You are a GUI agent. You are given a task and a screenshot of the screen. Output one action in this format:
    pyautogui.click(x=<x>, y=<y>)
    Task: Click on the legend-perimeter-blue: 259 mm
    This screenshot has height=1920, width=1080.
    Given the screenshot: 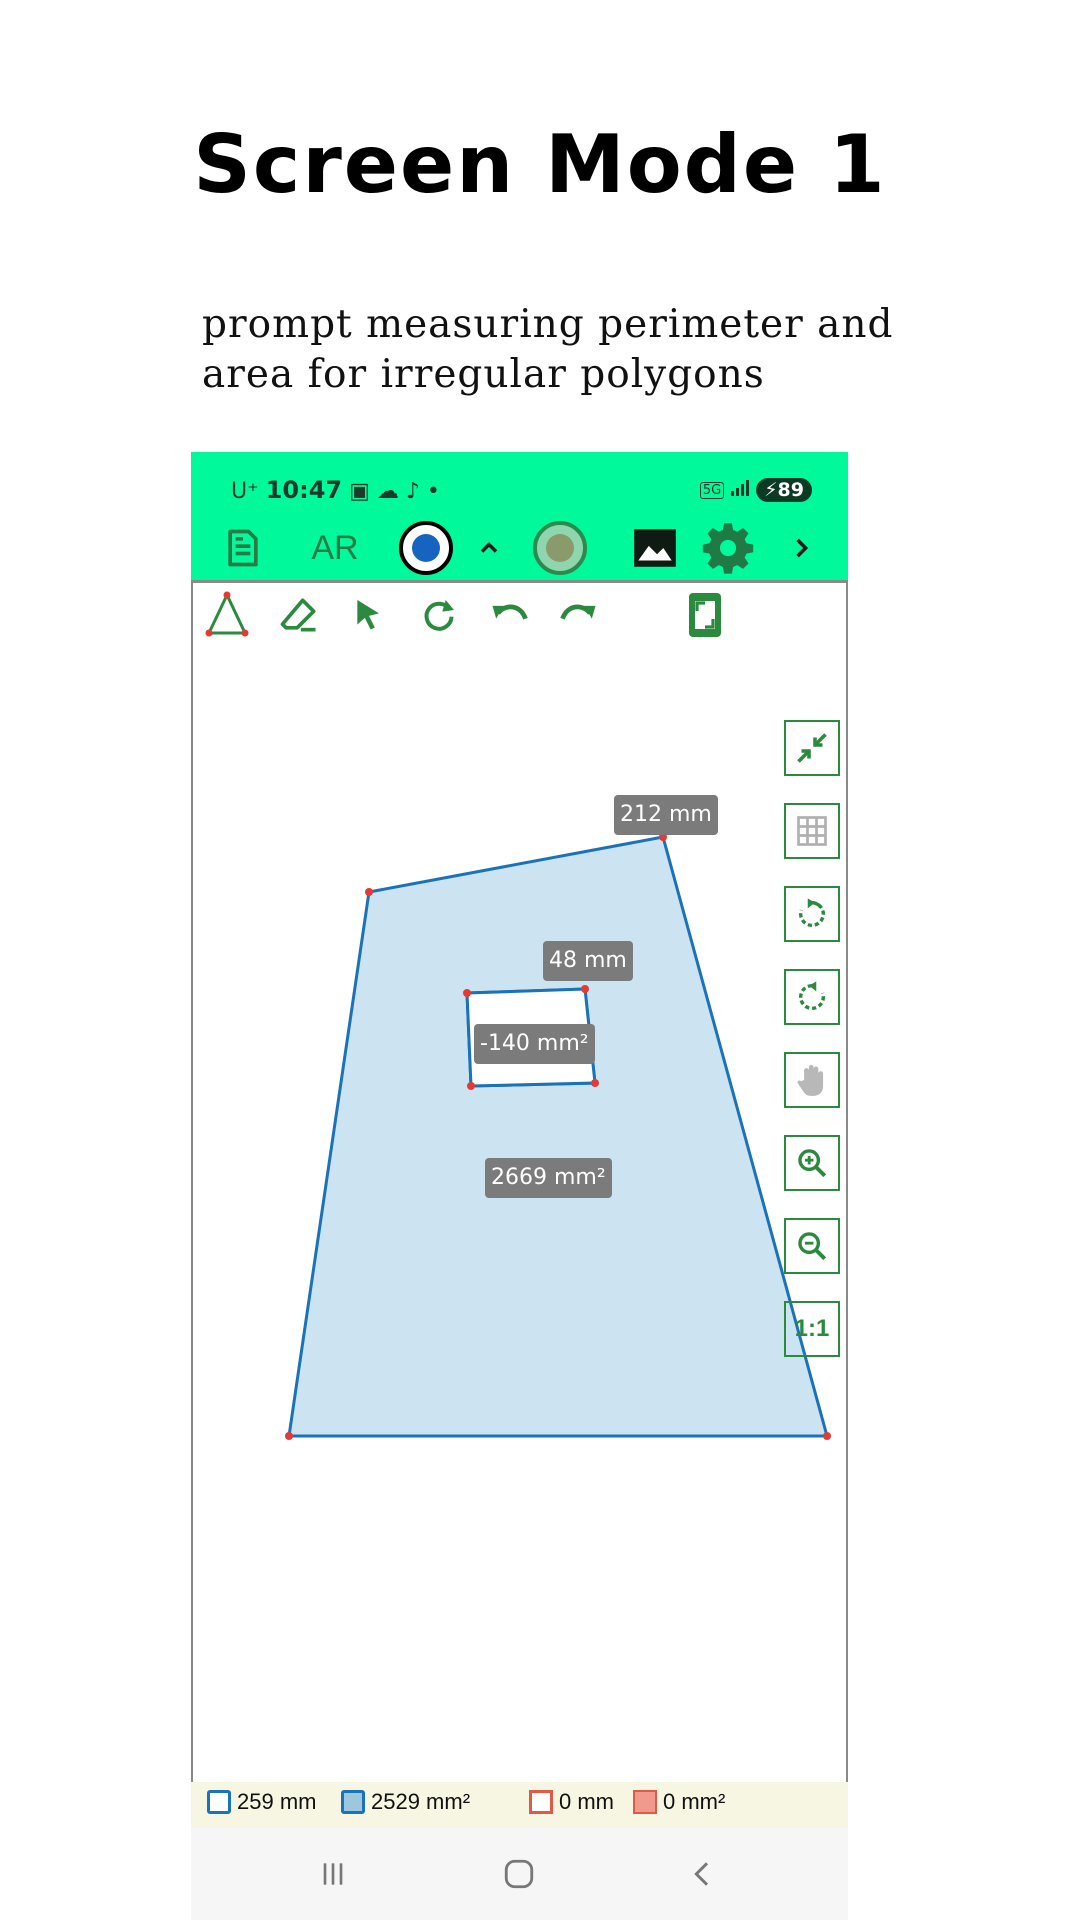 What is the action you would take?
    pyautogui.click(x=261, y=1802)
    